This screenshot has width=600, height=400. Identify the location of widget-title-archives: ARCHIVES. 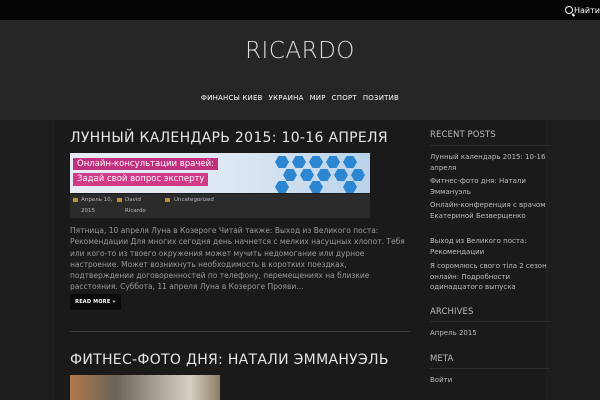
(452, 312).